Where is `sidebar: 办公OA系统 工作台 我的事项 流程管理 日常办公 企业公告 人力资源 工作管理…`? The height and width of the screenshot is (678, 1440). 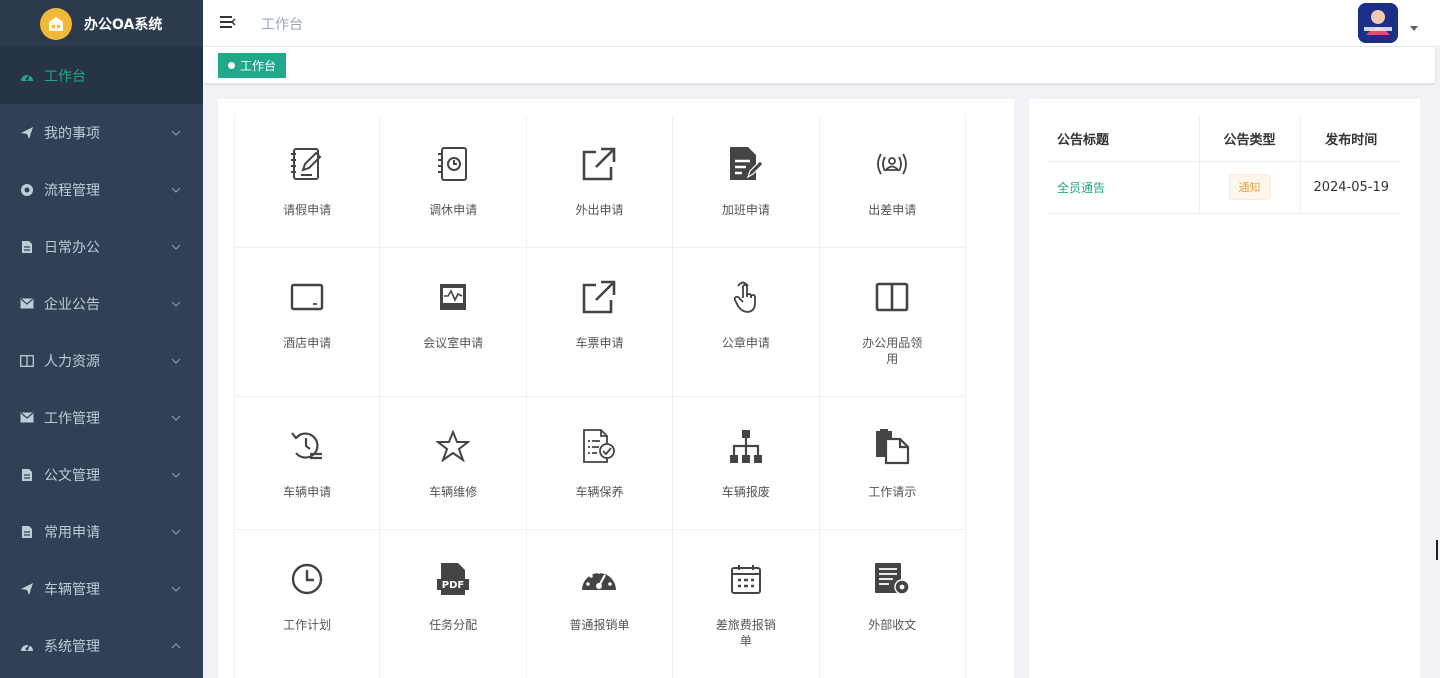 sidebar: 办公OA系统 工作台 我的事项 流程管理 日常办公 企业公告 人力资源 工作管理… is located at coordinates (101, 339).